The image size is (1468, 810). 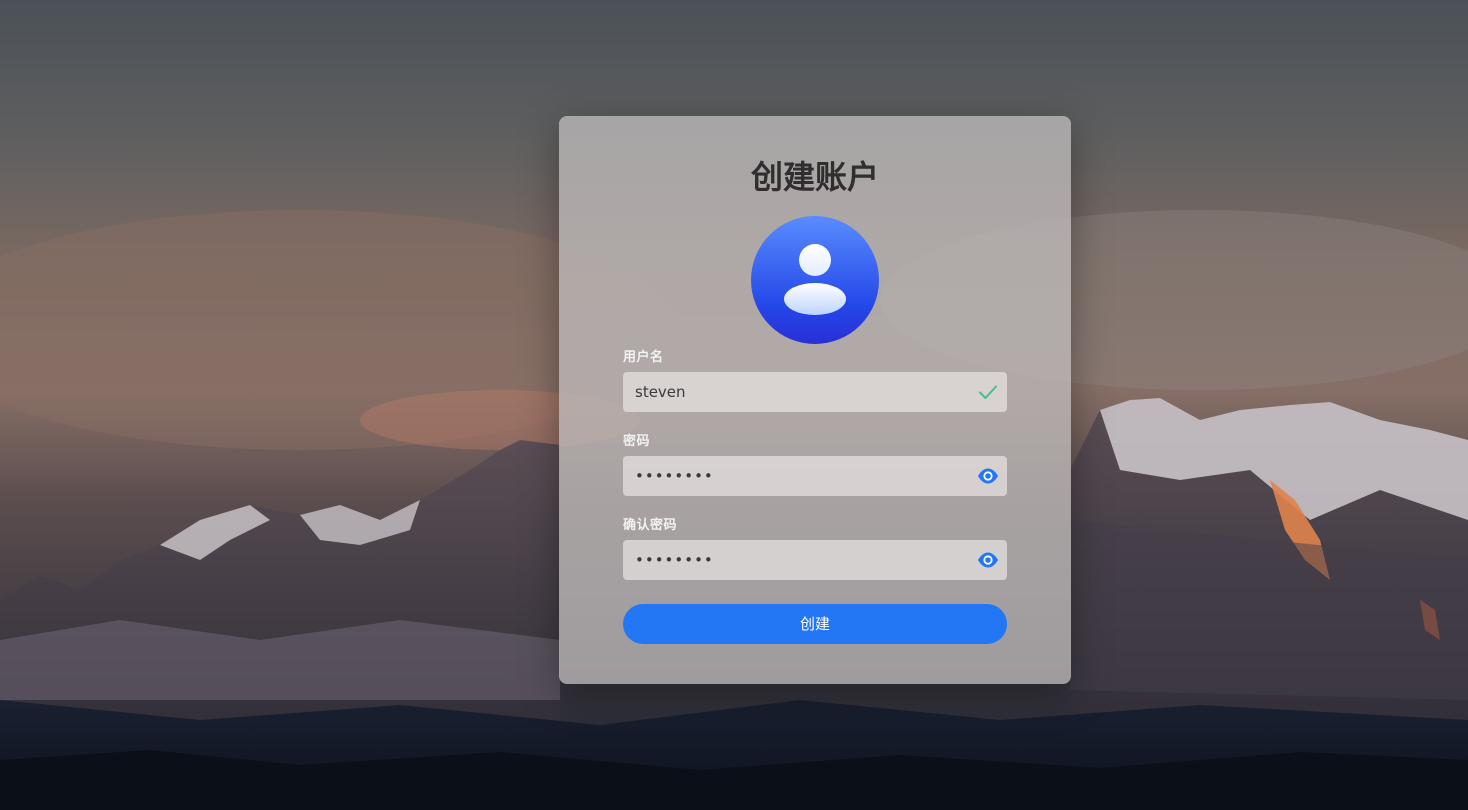 What do you see at coordinates (815, 560) in the screenshot?
I see `confirm-password-field: ••••••••` at bounding box center [815, 560].